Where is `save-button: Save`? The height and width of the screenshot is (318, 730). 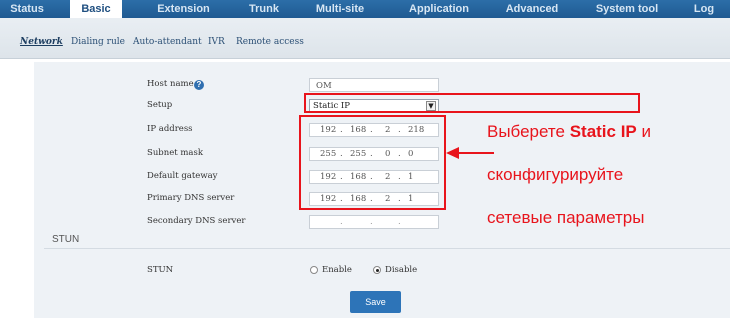 save-button: Save is located at coordinates (375, 302).